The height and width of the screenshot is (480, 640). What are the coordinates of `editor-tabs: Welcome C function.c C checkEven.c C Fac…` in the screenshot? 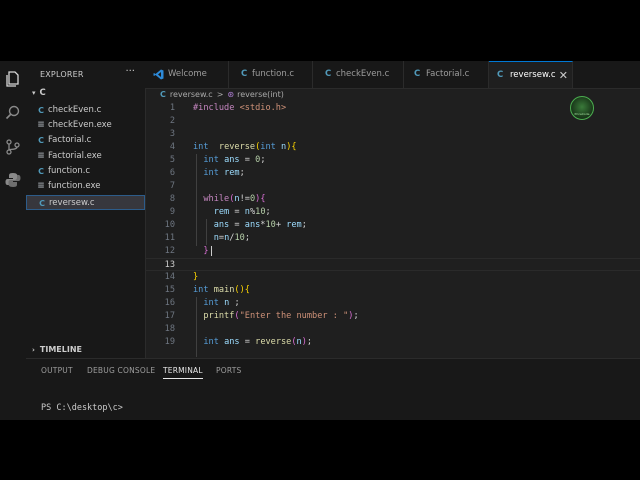 It's located at (392, 75).